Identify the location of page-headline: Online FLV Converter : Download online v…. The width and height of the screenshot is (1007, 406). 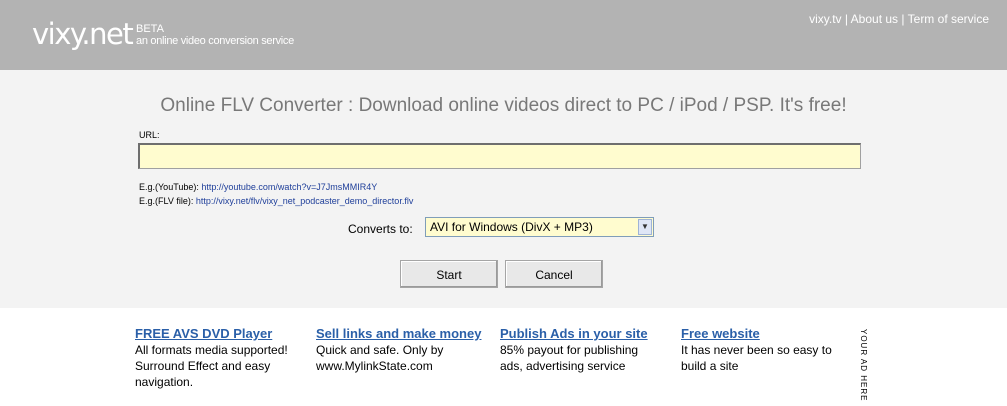
(503, 105).